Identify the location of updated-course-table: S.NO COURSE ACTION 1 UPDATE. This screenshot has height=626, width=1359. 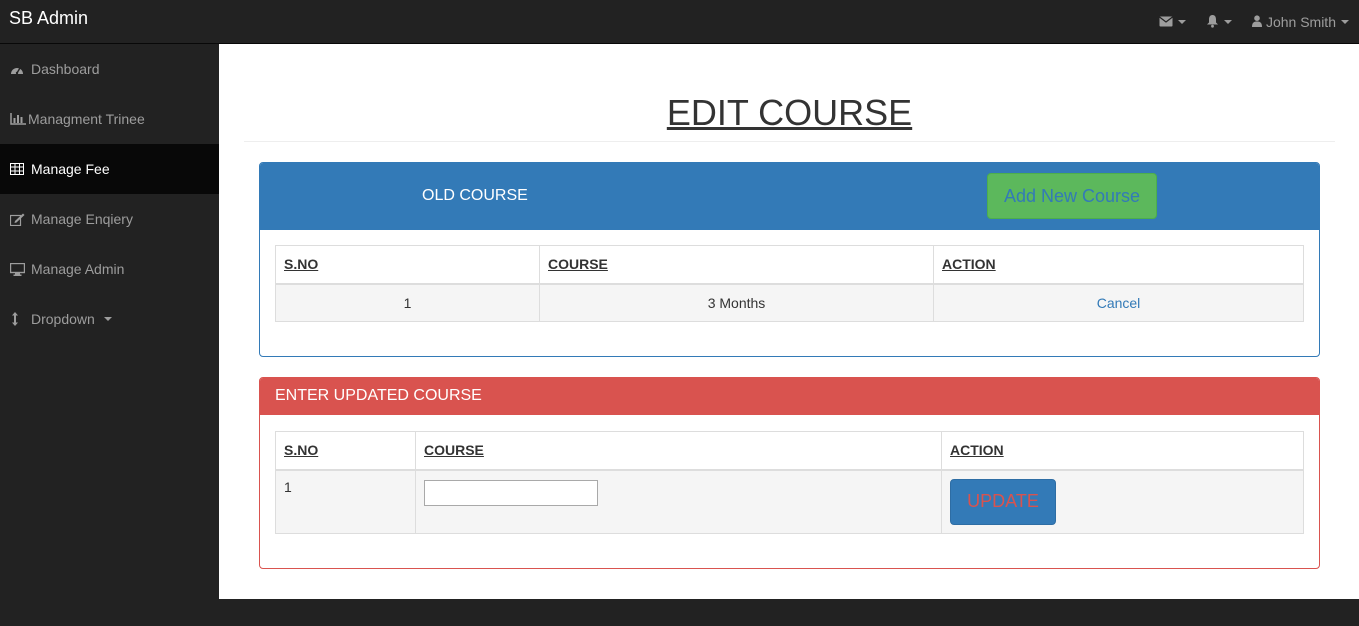
(789, 482).